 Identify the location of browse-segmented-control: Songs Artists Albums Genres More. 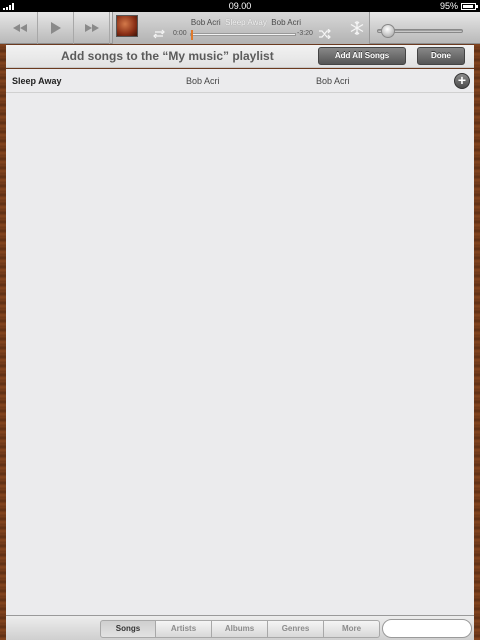
(240, 629).